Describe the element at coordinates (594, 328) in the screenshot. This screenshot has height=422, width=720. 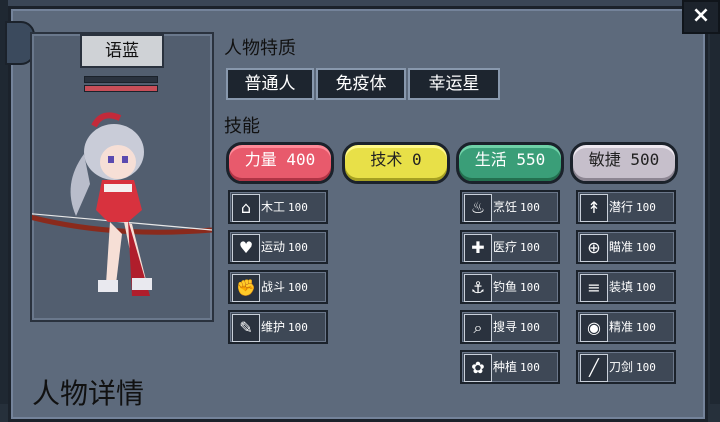
I see `eye-icon: ◉` at that location.